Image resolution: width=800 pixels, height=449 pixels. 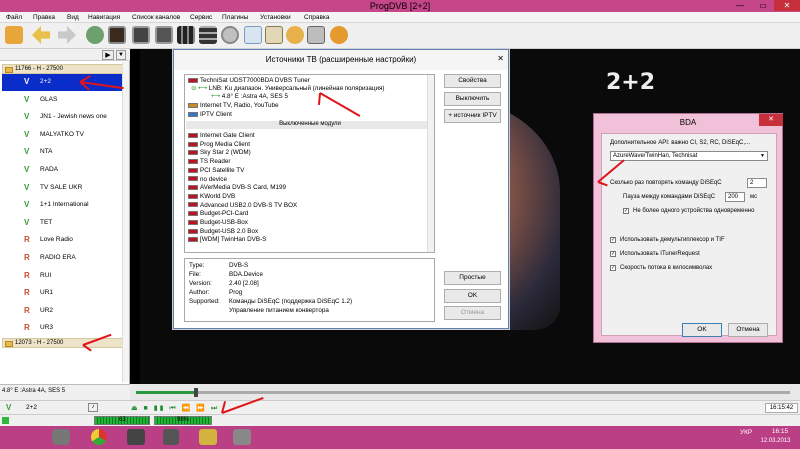 What do you see at coordinates (63, 152) in the screenshot?
I see `channel-item: V NTA` at bounding box center [63, 152].